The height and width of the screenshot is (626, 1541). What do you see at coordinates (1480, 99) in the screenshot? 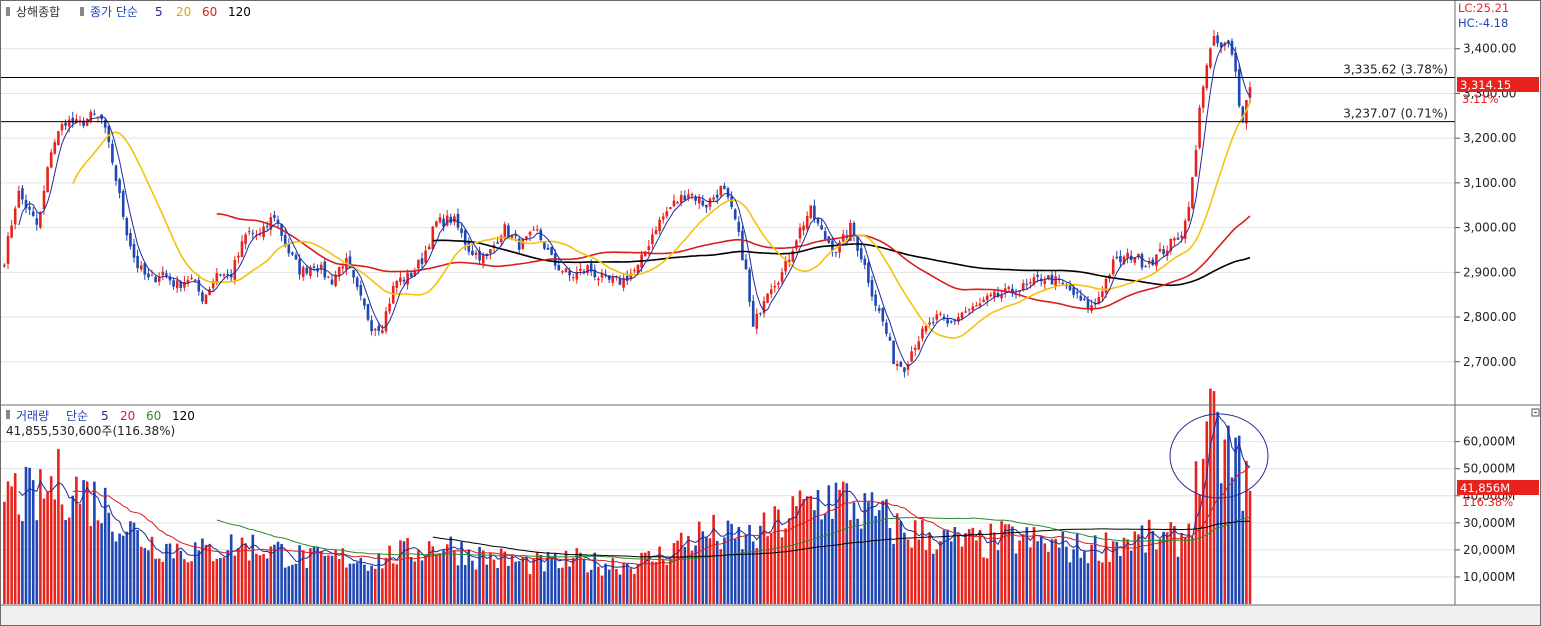
I see `last-price-pct: 3.11%` at bounding box center [1480, 99].